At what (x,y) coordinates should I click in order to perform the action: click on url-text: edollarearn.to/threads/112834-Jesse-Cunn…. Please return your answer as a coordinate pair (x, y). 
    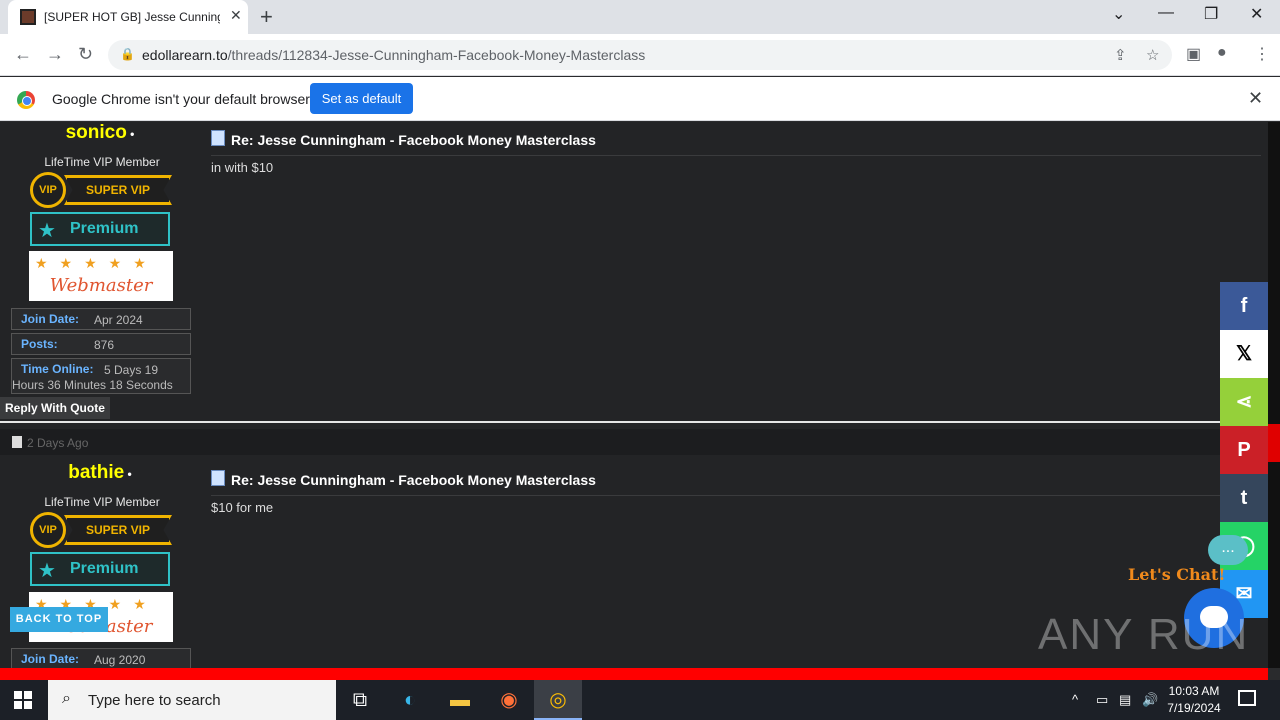
    Looking at the image, I should click on (393, 55).